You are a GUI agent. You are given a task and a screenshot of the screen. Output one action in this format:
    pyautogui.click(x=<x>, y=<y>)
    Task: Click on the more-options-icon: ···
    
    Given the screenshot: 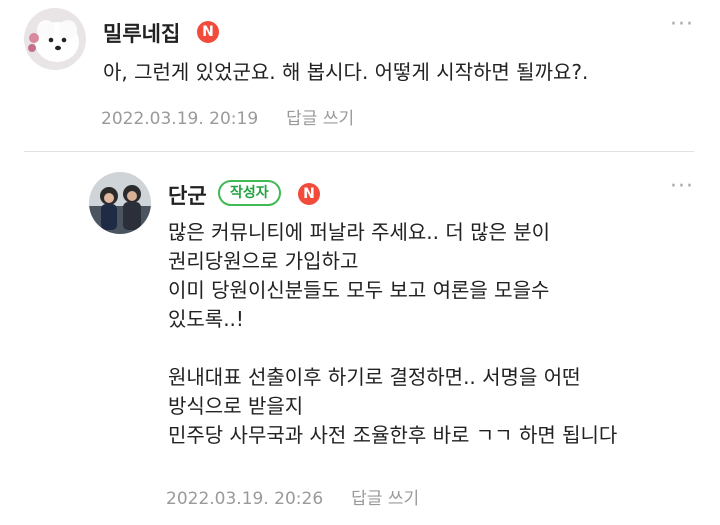 What is the action you would take?
    pyautogui.click(x=682, y=186)
    